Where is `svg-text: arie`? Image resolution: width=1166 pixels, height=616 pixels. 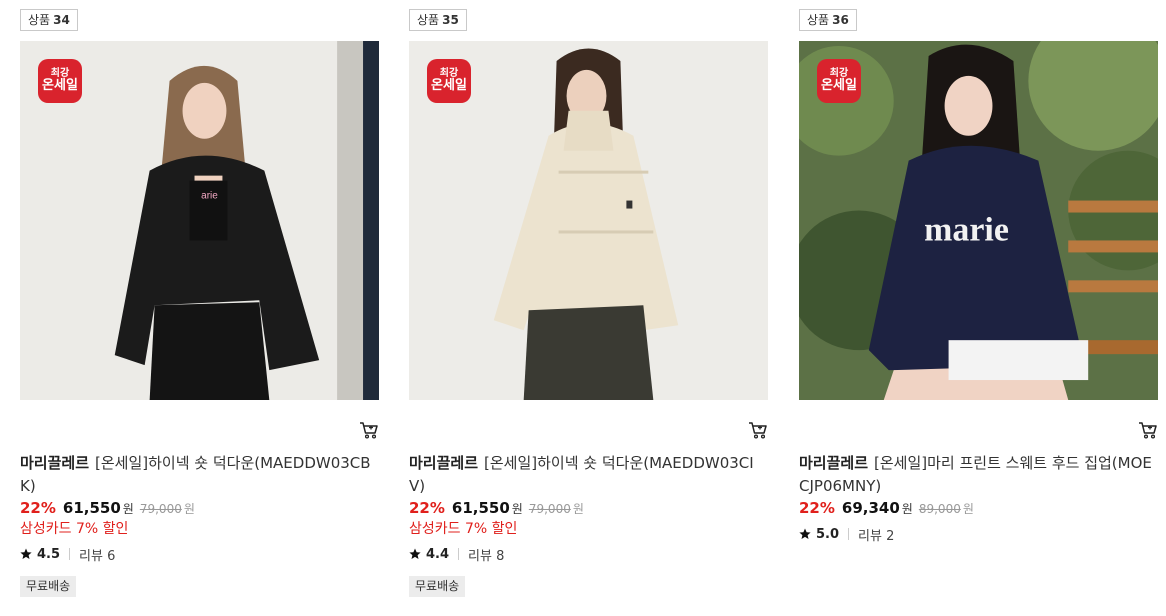 svg-text: arie is located at coordinates (209, 196).